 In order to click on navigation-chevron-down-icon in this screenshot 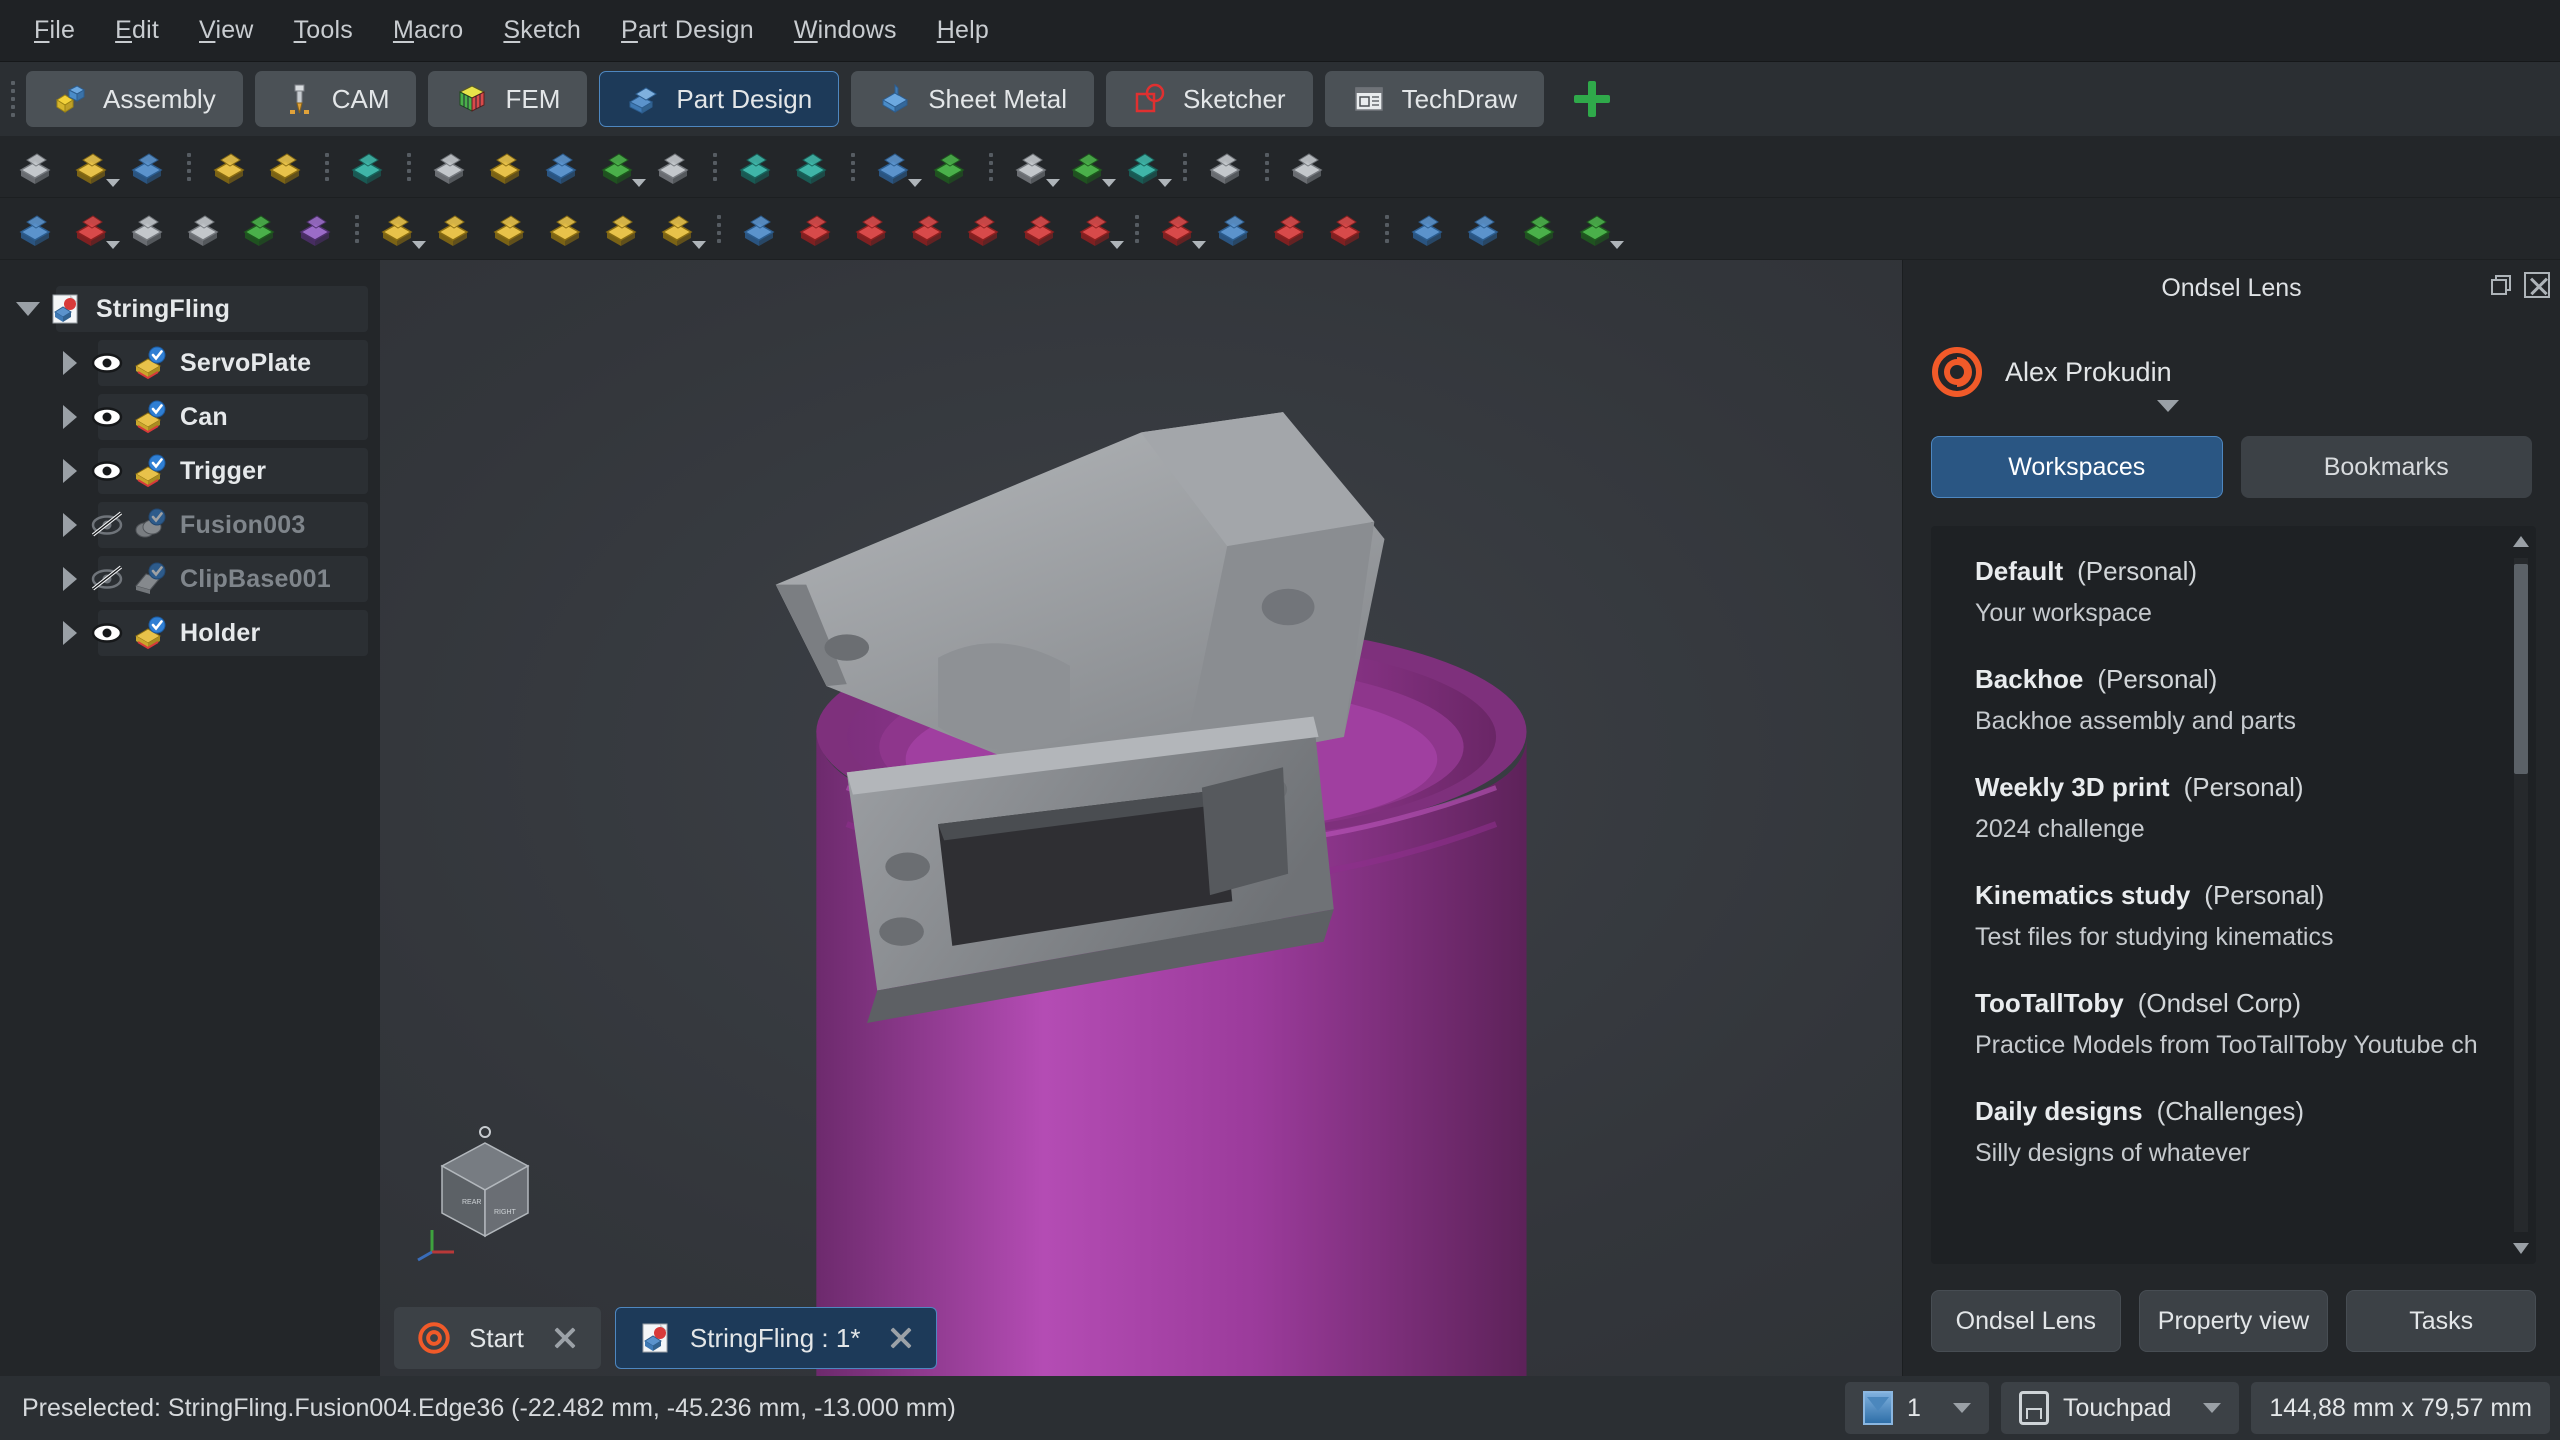, I will do `click(2212, 1408)`.